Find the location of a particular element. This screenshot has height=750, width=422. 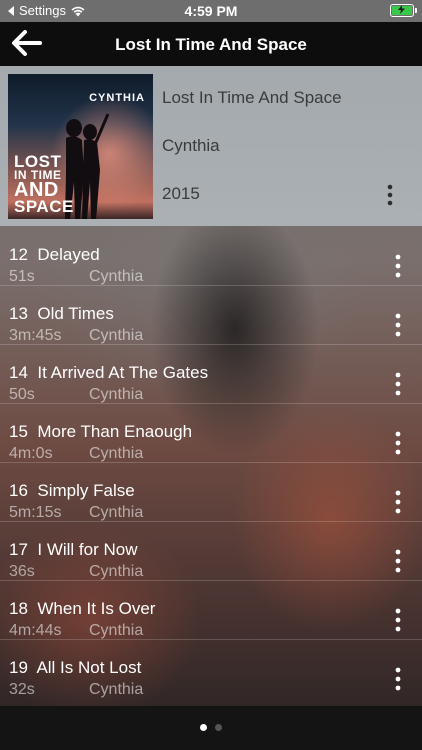

page-indicator is located at coordinates (211, 727).